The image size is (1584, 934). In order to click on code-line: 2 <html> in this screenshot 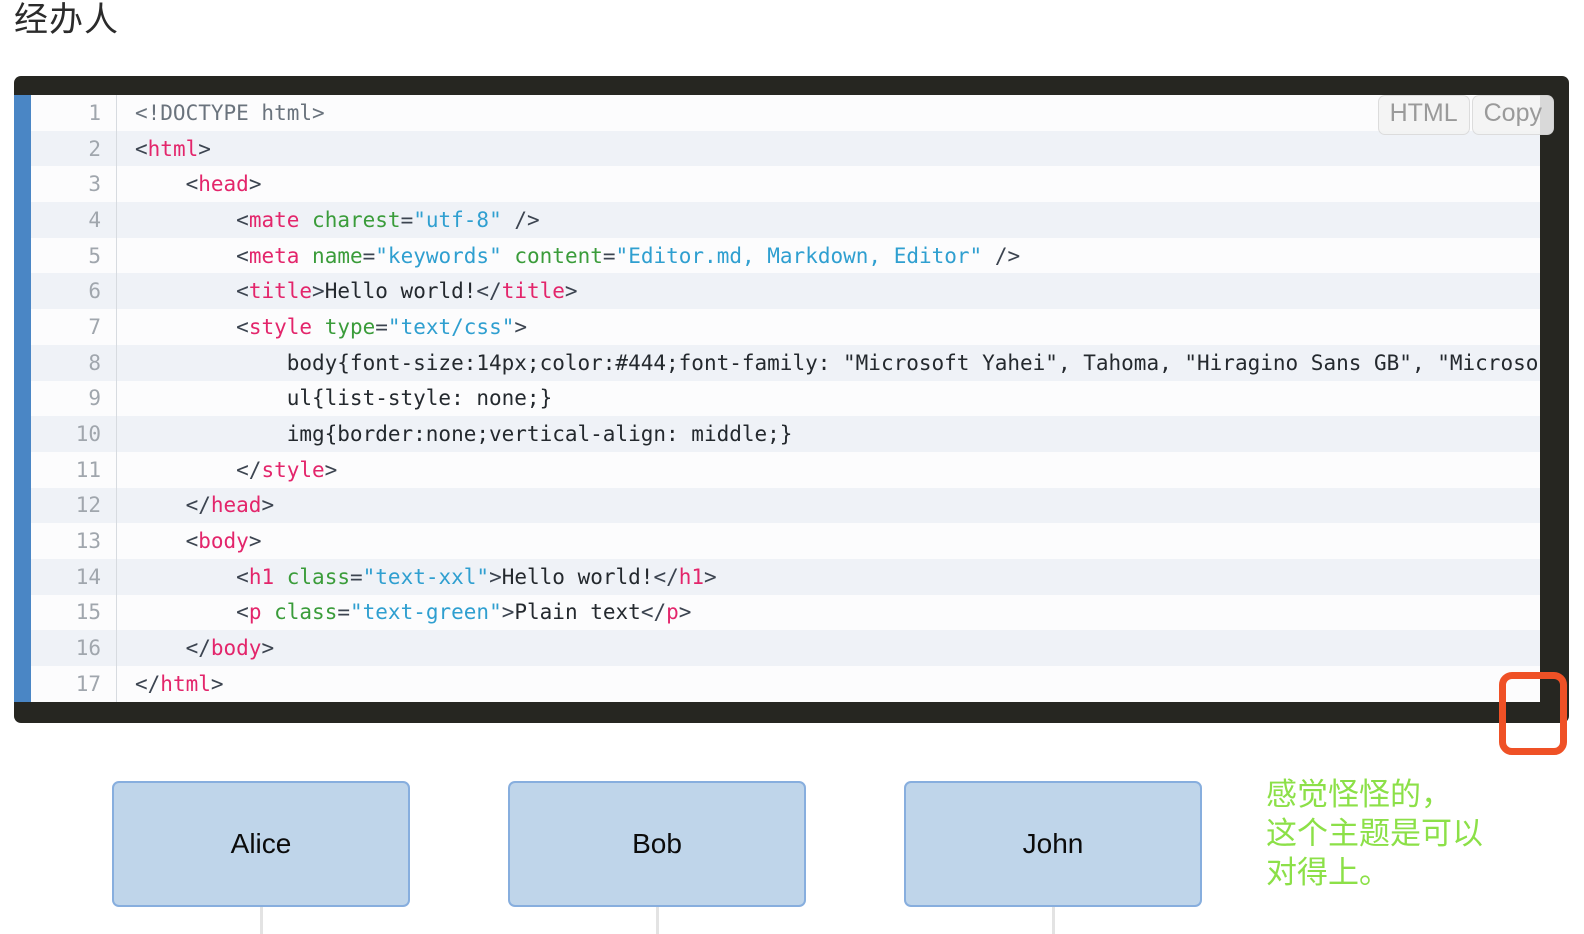, I will do `click(785, 148)`.